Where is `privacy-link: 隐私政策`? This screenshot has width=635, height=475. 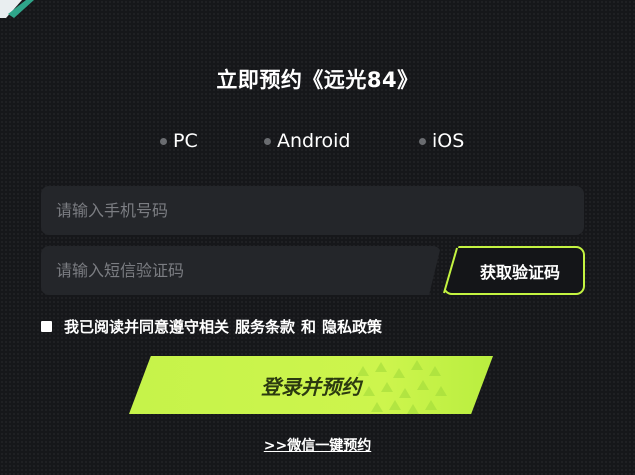
privacy-link: 隐私政策 is located at coordinates (352, 326).